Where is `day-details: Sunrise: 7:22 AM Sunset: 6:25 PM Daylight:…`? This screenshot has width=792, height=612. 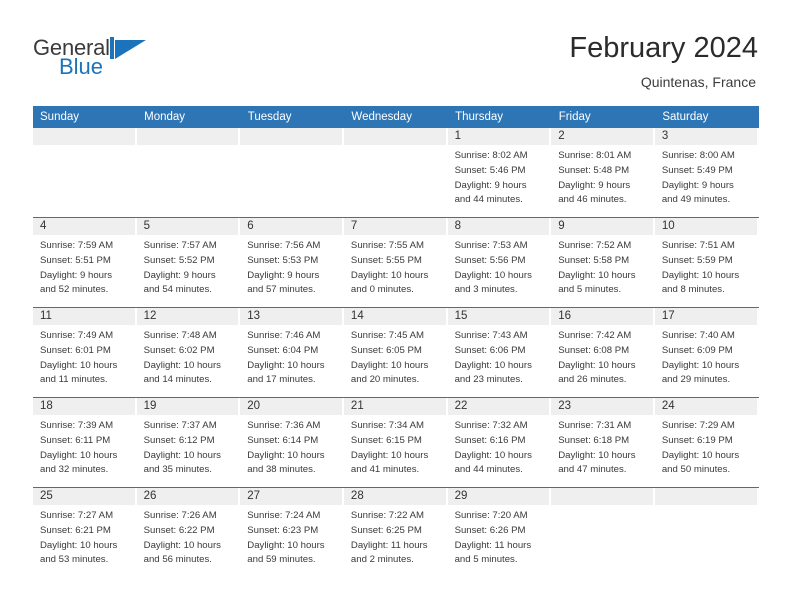 day-details: Sunrise: 7:22 AM Sunset: 6:25 PM Daylight:… is located at coordinates (396, 536).